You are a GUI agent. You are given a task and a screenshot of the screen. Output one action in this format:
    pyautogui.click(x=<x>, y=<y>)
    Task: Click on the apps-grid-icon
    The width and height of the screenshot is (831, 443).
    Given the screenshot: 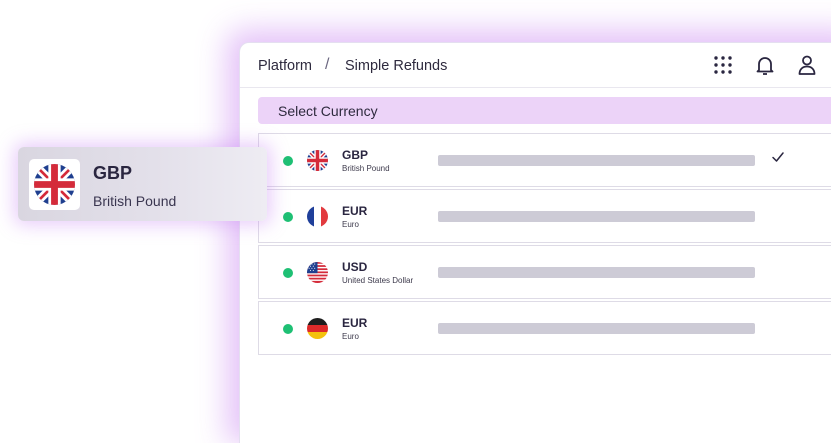 What is the action you would take?
    pyautogui.click(x=723, y=65)
    